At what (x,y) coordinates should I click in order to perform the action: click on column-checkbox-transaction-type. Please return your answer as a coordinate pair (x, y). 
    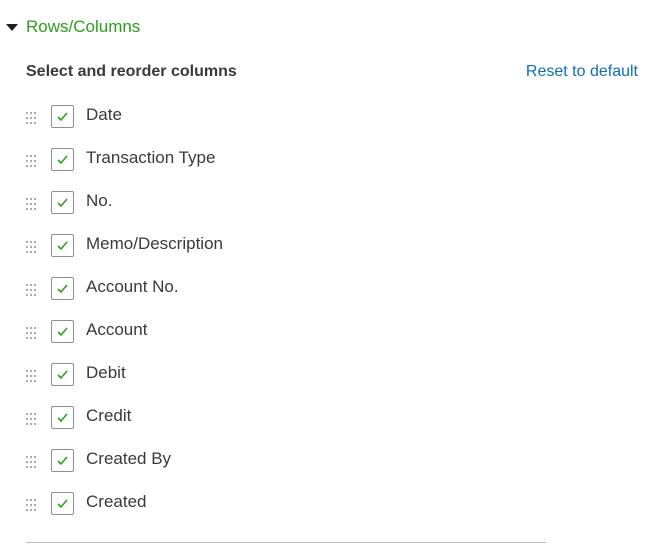
    Looking at the image, I should click on (62, 159).